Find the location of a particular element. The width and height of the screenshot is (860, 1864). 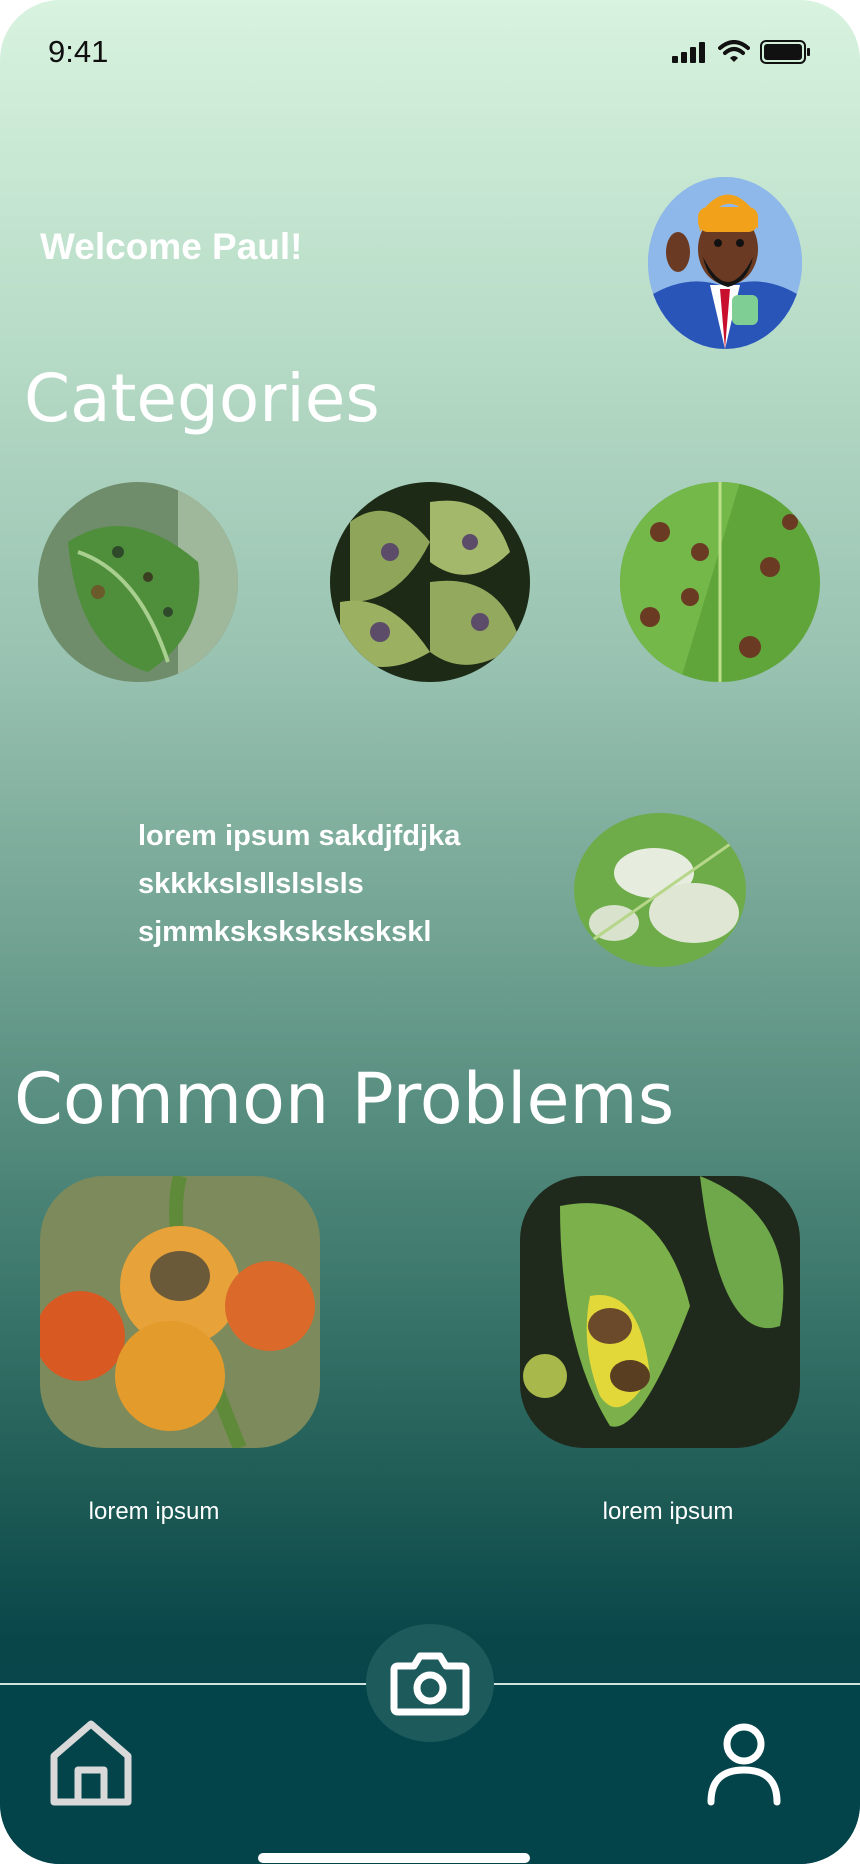

avatar is located at coordinates (725, 263).